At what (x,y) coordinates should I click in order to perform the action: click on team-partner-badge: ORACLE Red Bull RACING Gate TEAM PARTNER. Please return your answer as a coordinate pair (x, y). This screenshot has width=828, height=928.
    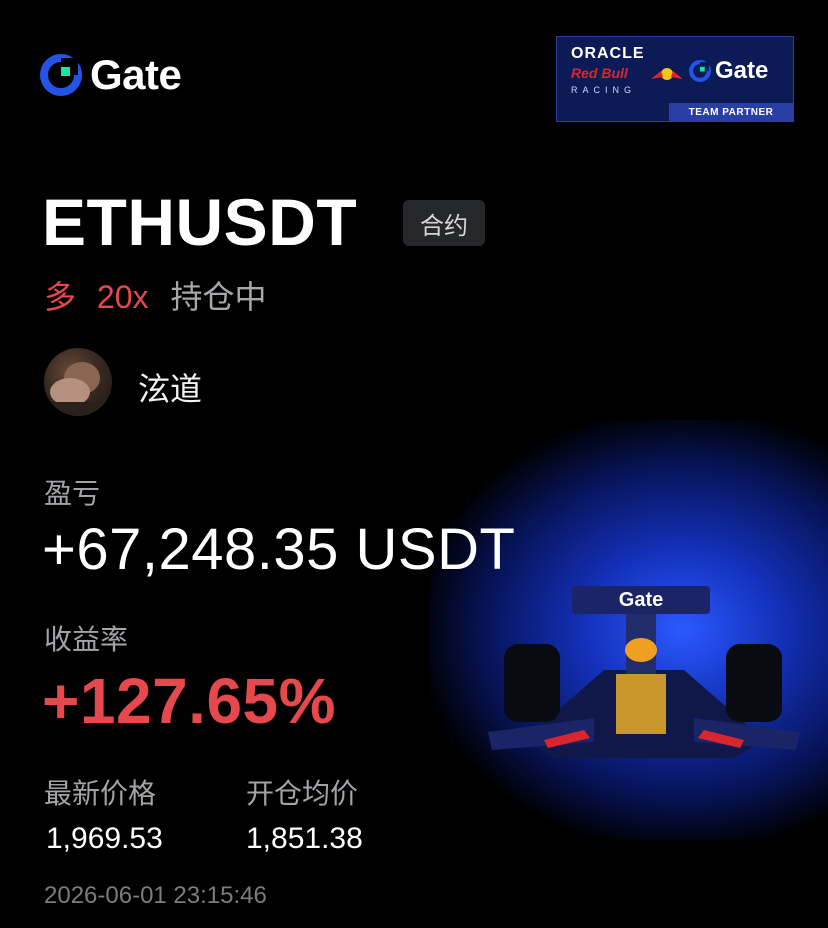
    Looking at the image, I should click on (675, 79).